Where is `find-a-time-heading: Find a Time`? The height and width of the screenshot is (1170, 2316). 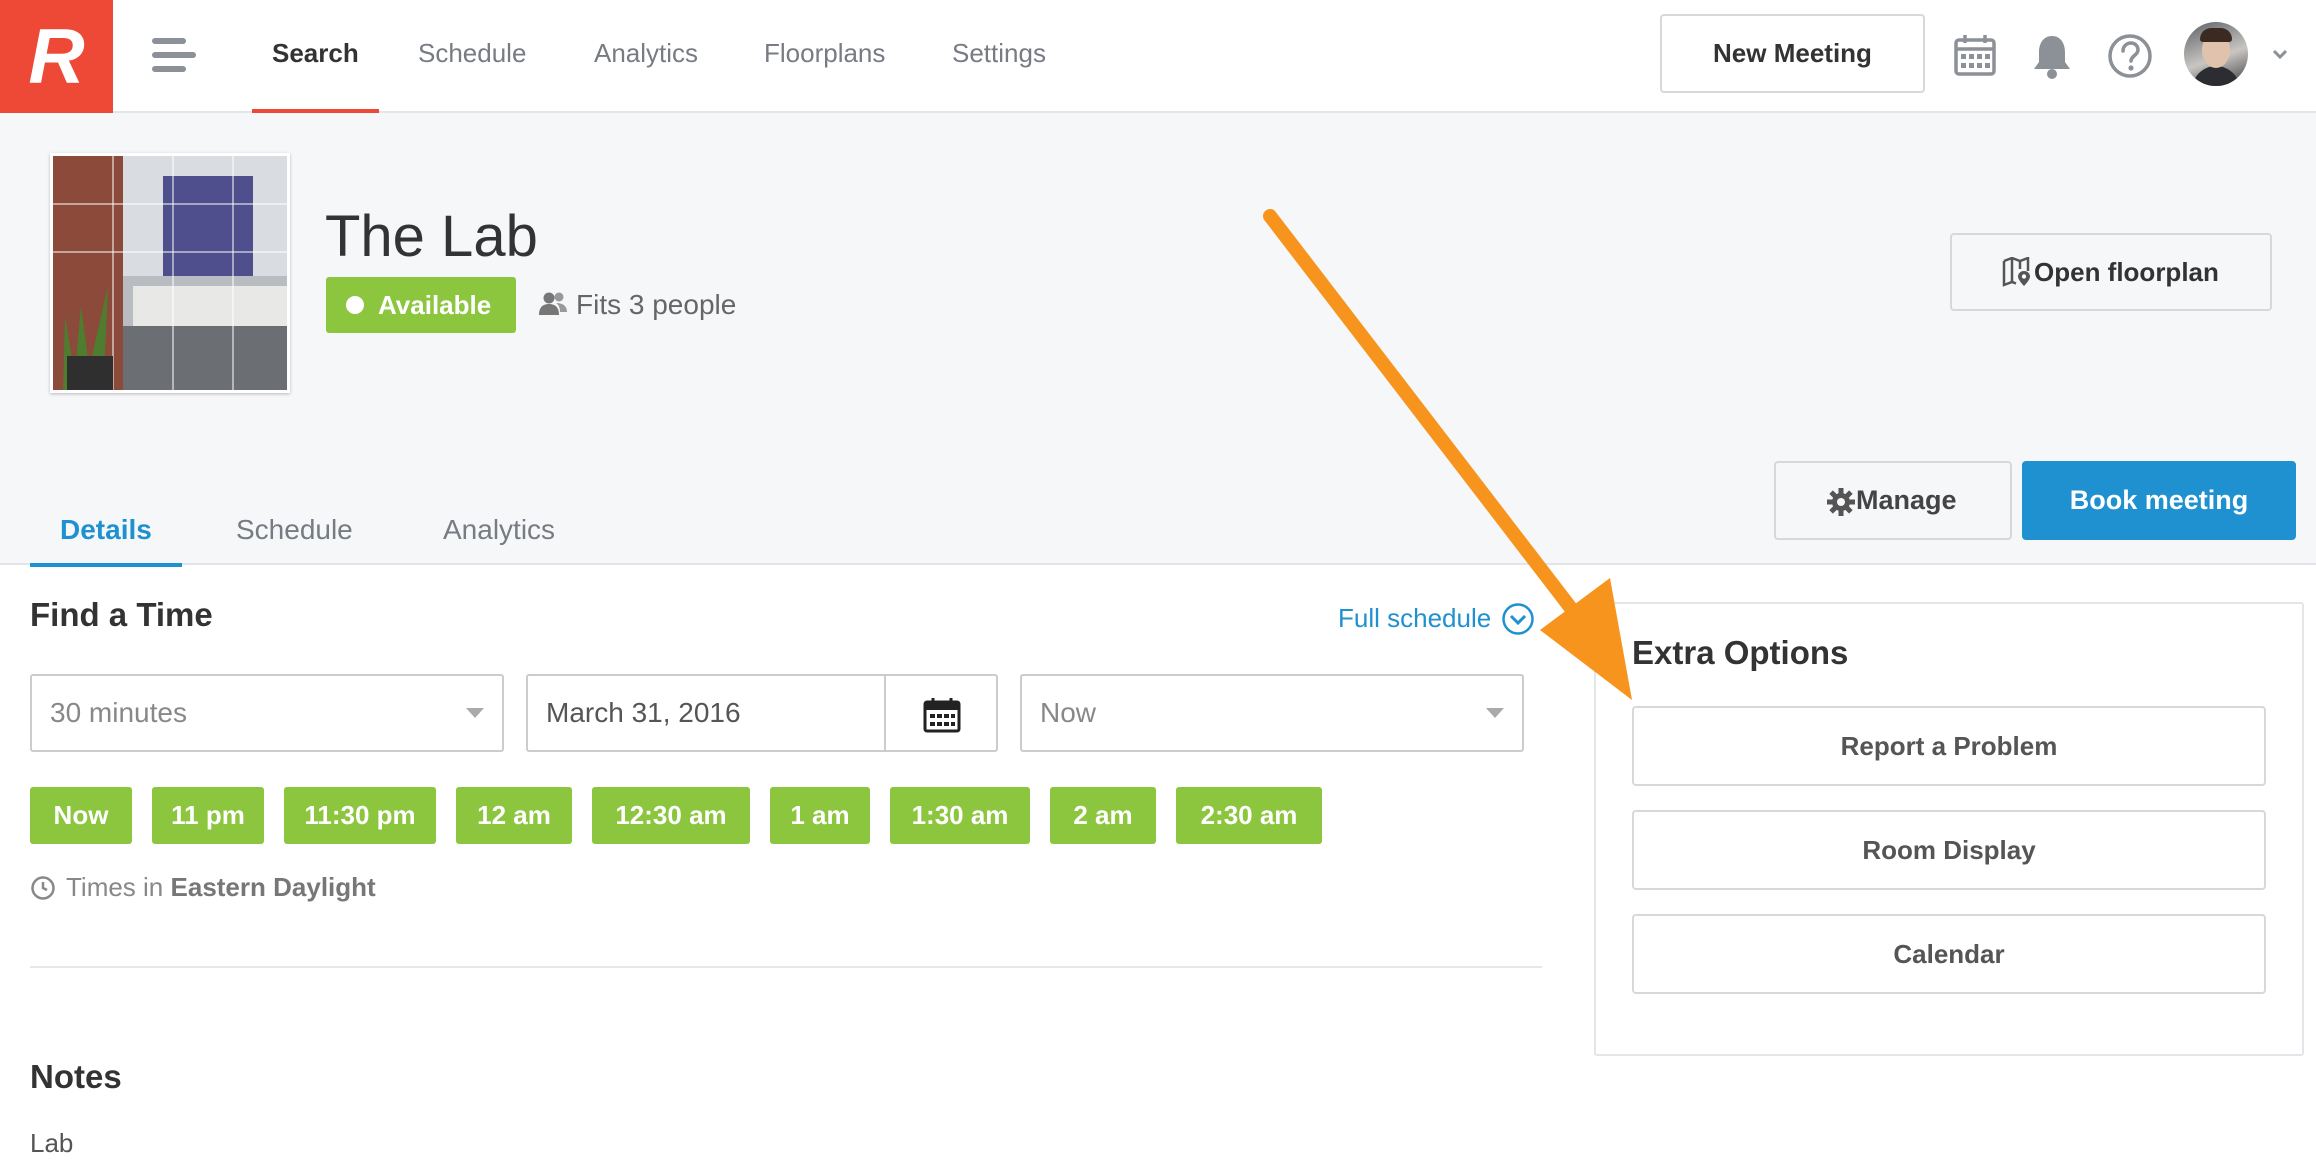 find-a-time-heading: Find a Time is located at coordinates (121, 614).